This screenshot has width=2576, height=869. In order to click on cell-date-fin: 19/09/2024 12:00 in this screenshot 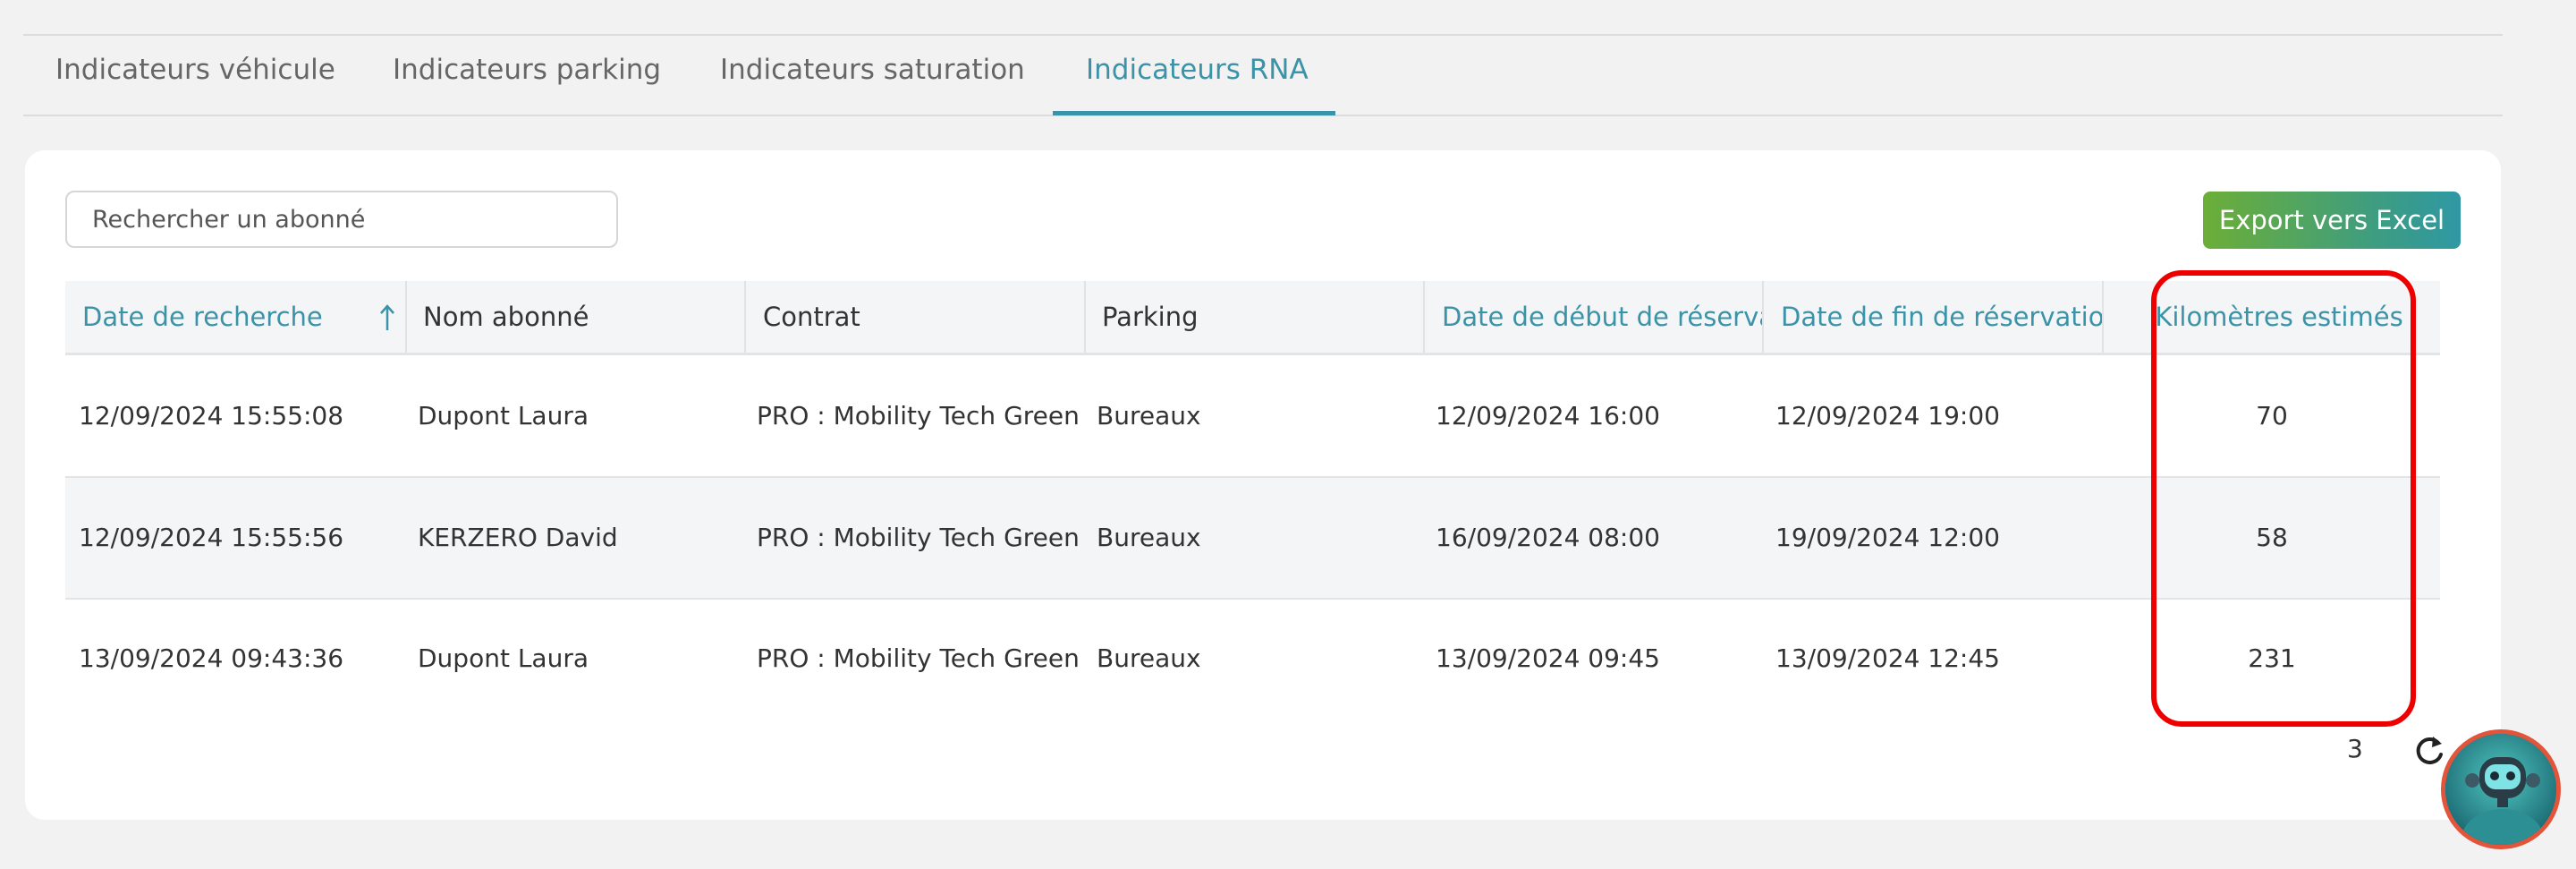, I will do `click(1887, 537)`.